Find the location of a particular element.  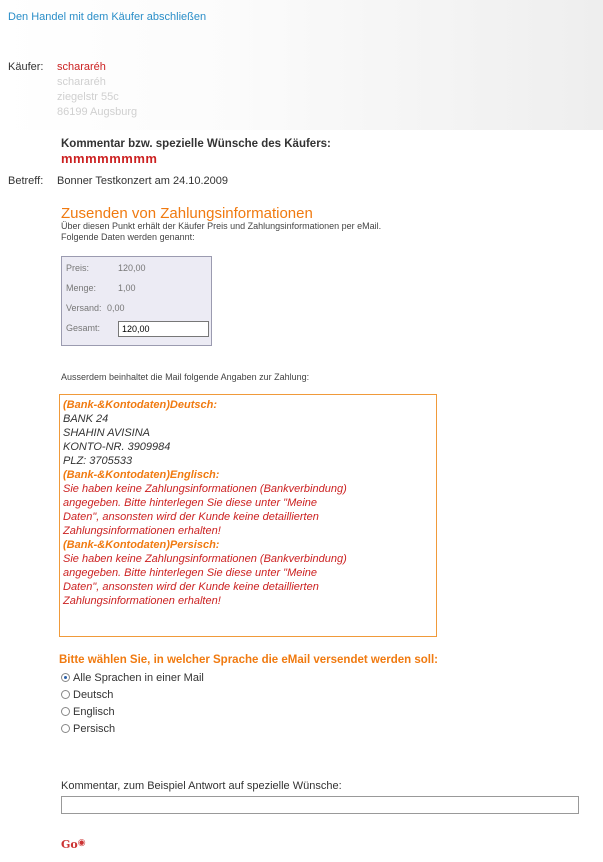

bank-line: KONTO-NR. 3909984 is located at coordinates (117, 447).